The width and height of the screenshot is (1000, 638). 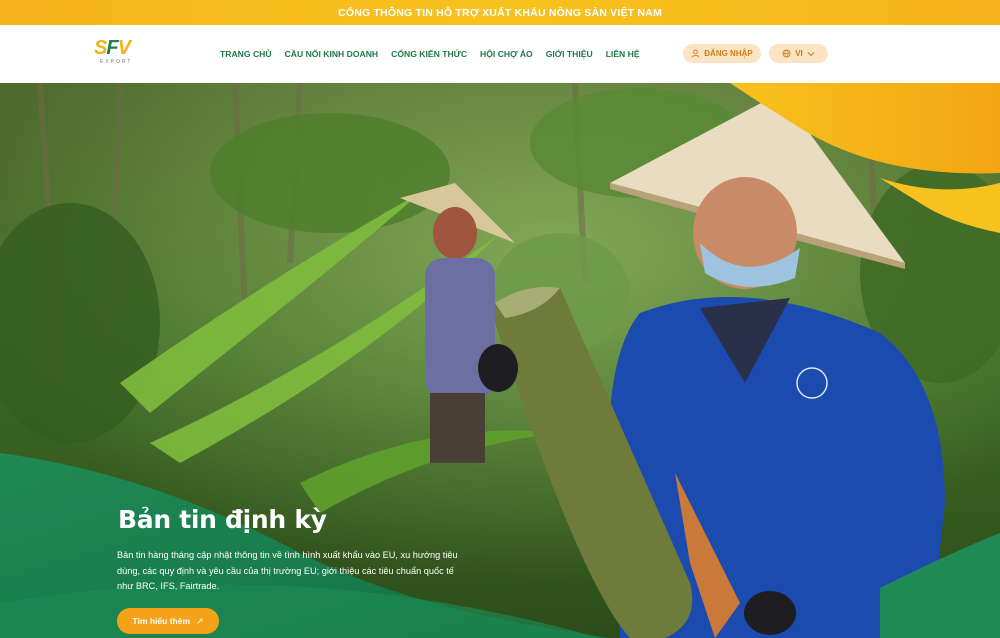 I want to click on arrow-up-right-icon: ↗, so click(x=200, y=620).